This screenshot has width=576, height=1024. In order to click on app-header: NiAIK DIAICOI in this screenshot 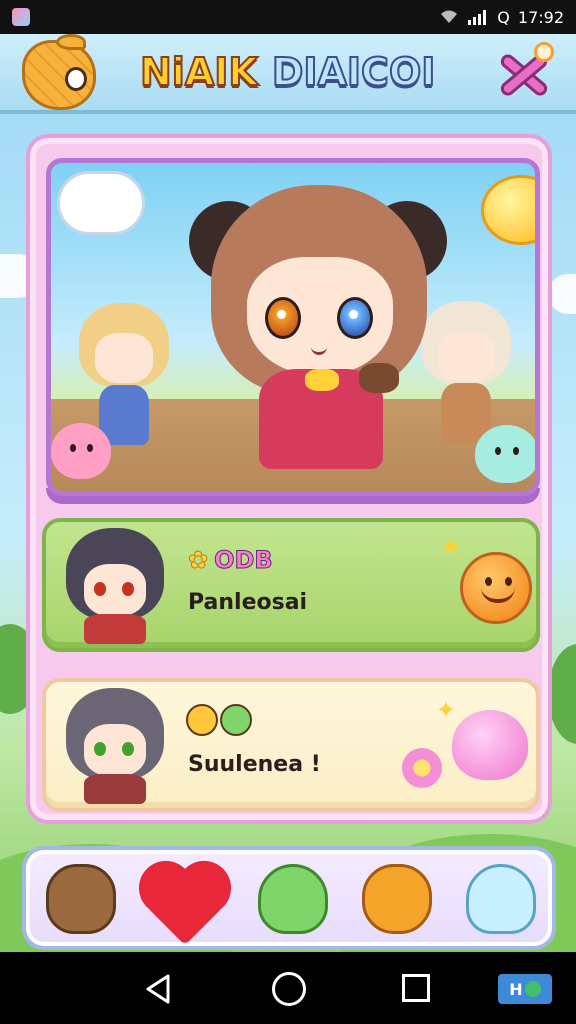, I will do `click(288, 74)`.